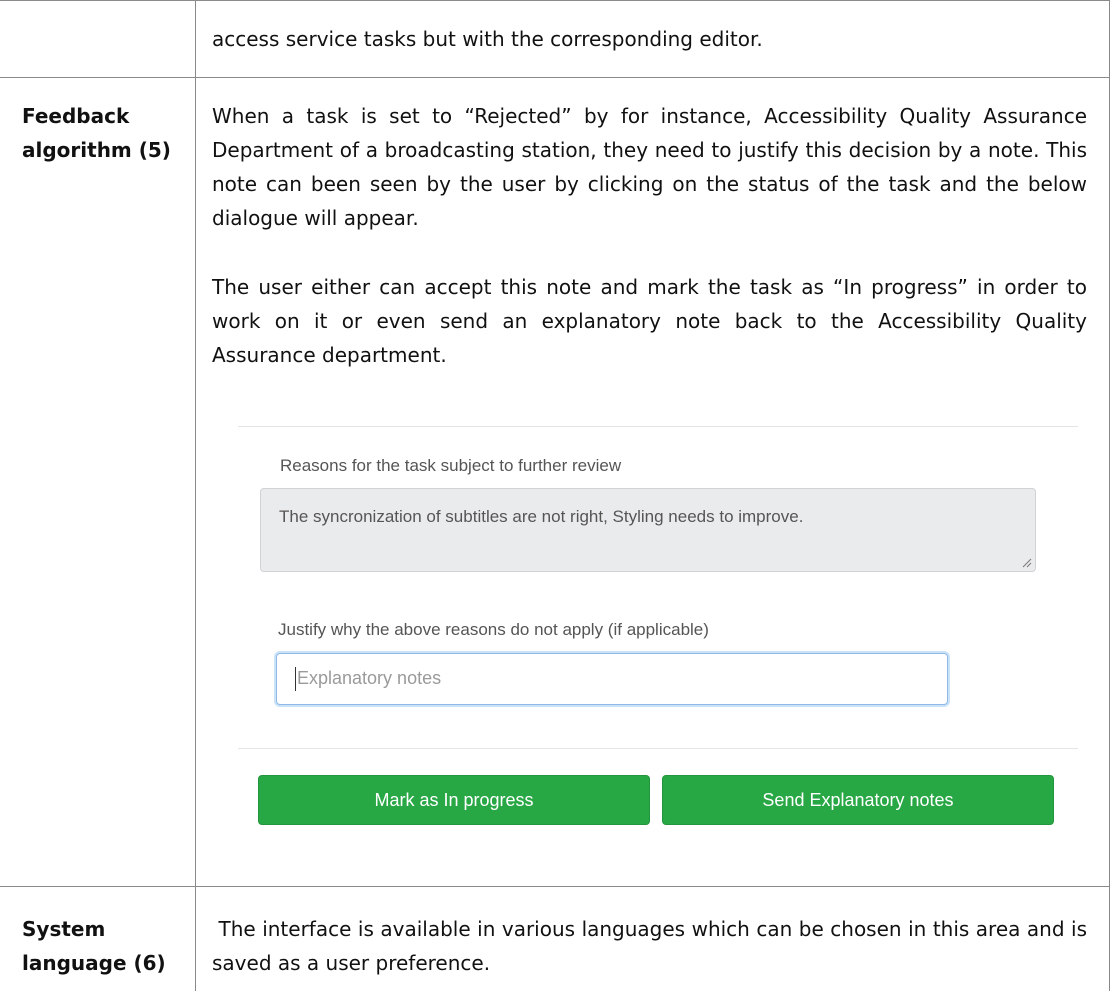  I want to click on system-language-label: System language (6), so click(94, 946).